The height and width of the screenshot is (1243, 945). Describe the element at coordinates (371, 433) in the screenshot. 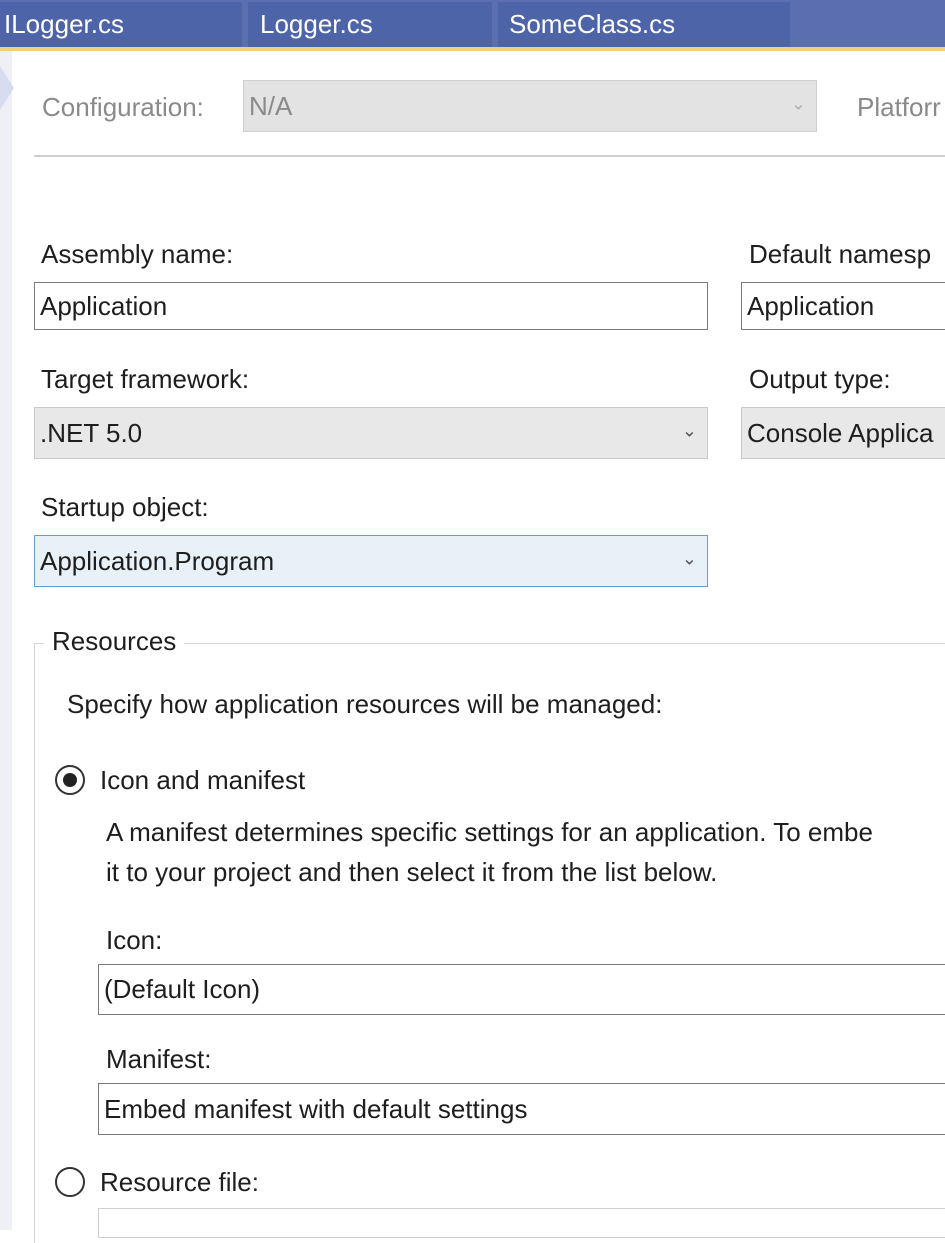

I see `target-framework-dropdown: .NET 5.0 ⌄` at that location.